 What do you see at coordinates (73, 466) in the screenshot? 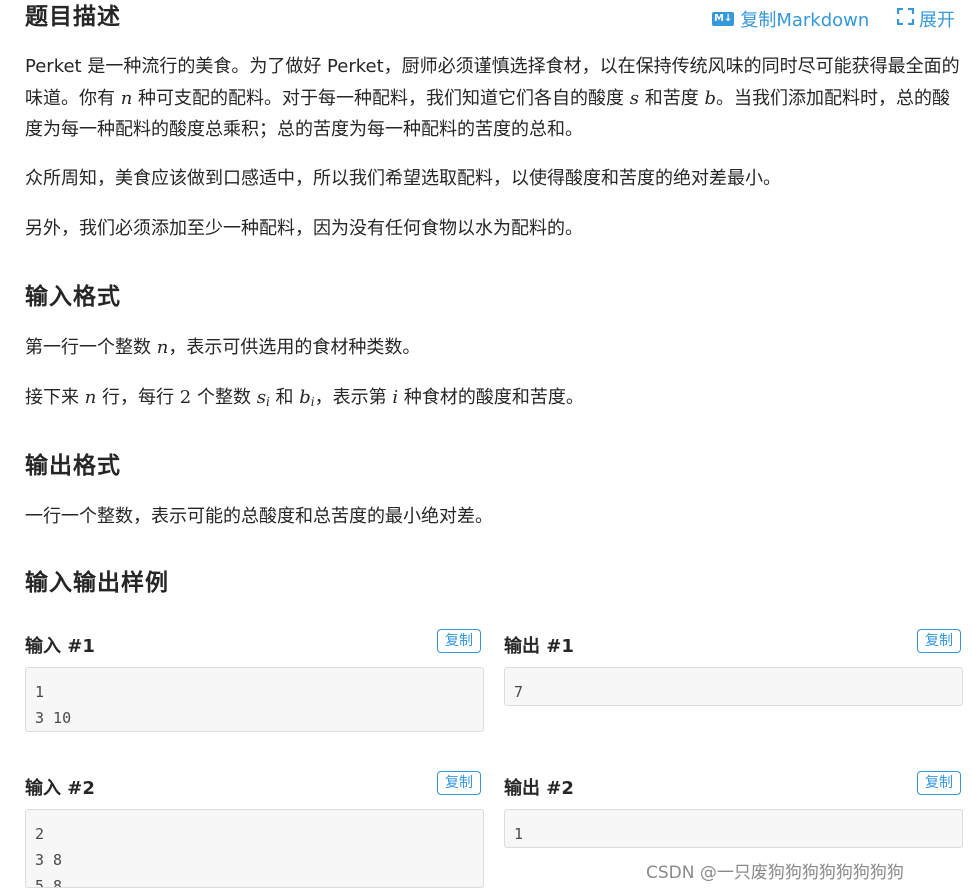
I see `output-format-title: 输出格式` at bounding box center [73, 466].